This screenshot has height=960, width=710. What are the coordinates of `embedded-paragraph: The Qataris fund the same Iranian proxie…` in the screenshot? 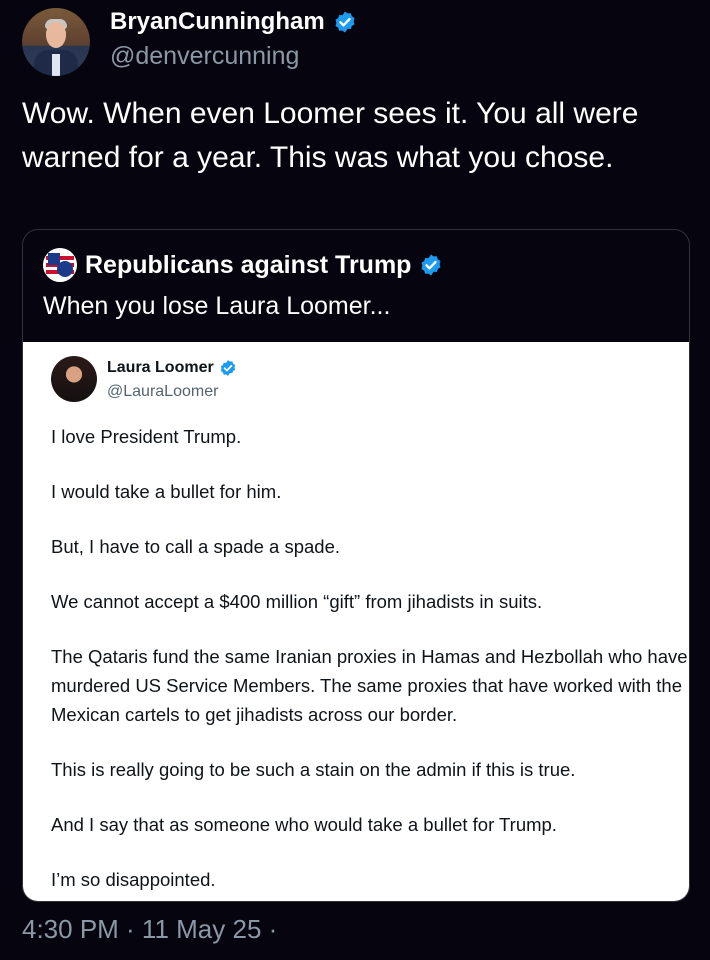 It's located at (369, 685).